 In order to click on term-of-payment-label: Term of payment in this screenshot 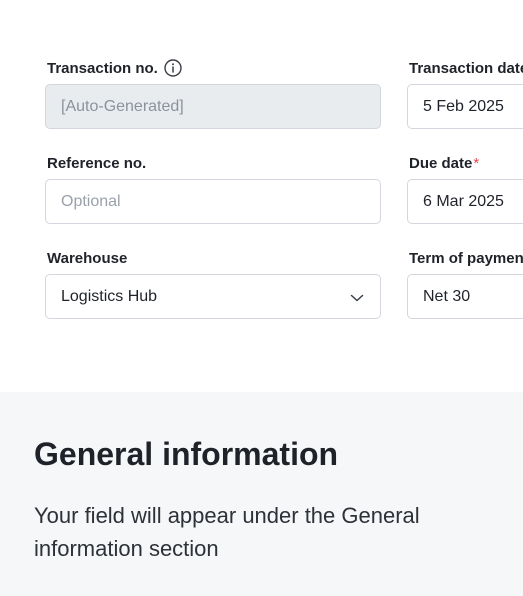, I will do `click(466, 258)`.